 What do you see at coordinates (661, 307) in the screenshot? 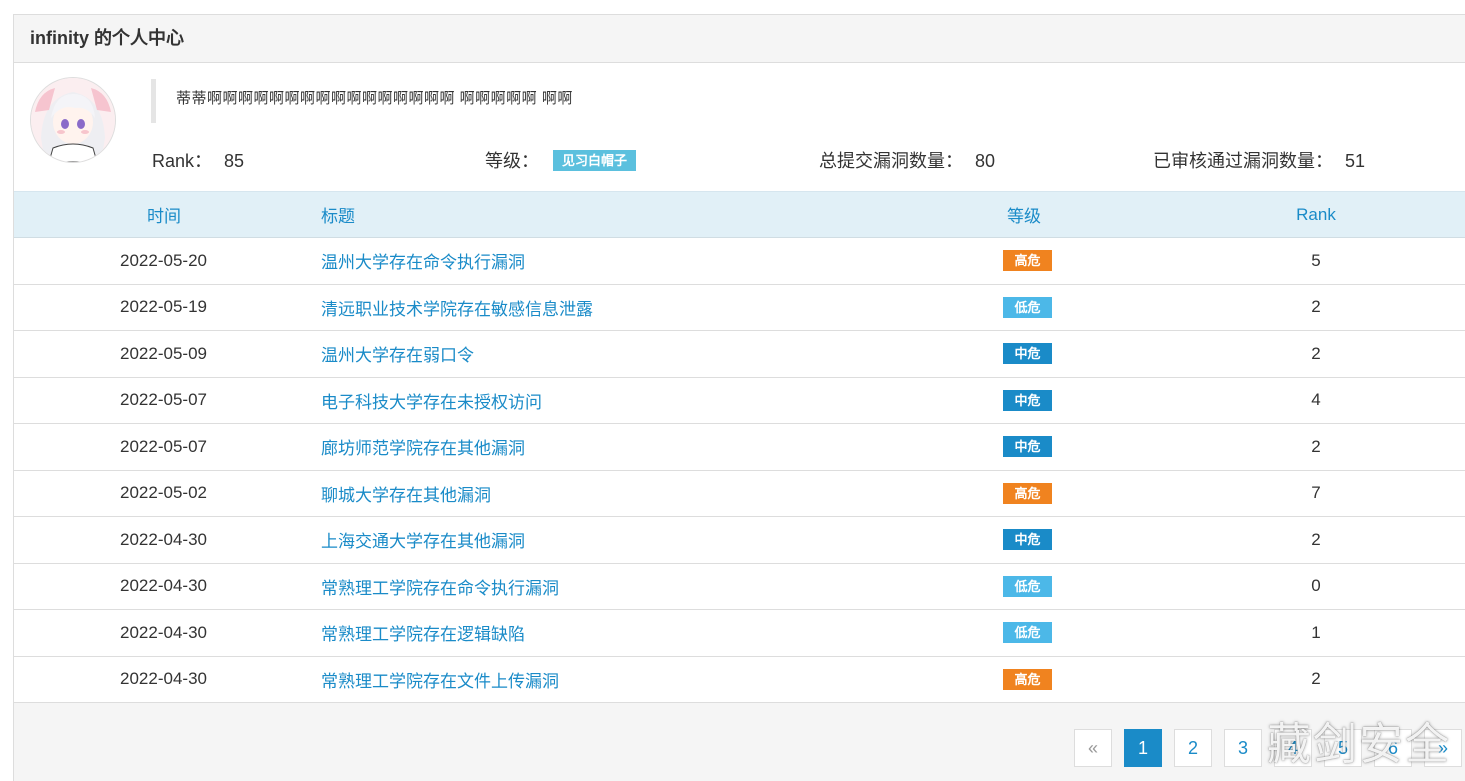
I see `row-title-cell: 清远职业技术学院存在敏感信息泄露` at bounding box center [661, 307].